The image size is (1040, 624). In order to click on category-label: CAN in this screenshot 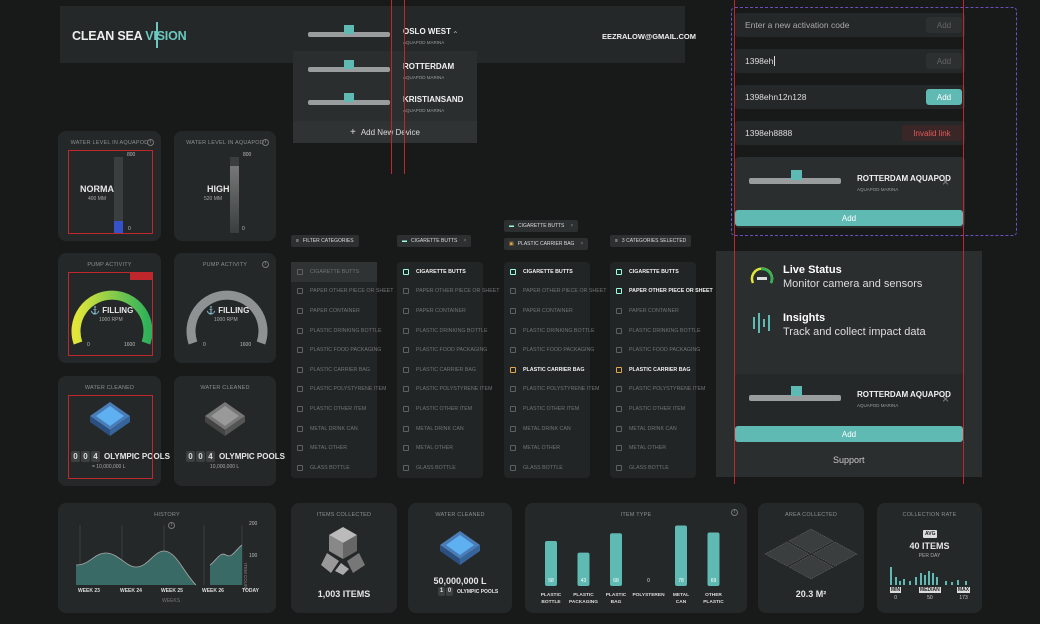, I will do `click(681, 602)`.